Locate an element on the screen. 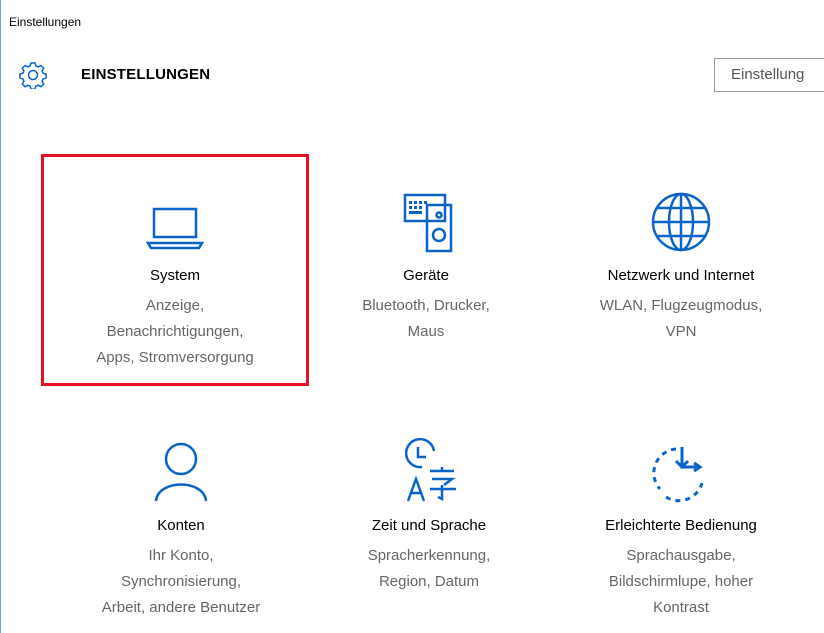  person-icon is located at coordinates (181, 472).